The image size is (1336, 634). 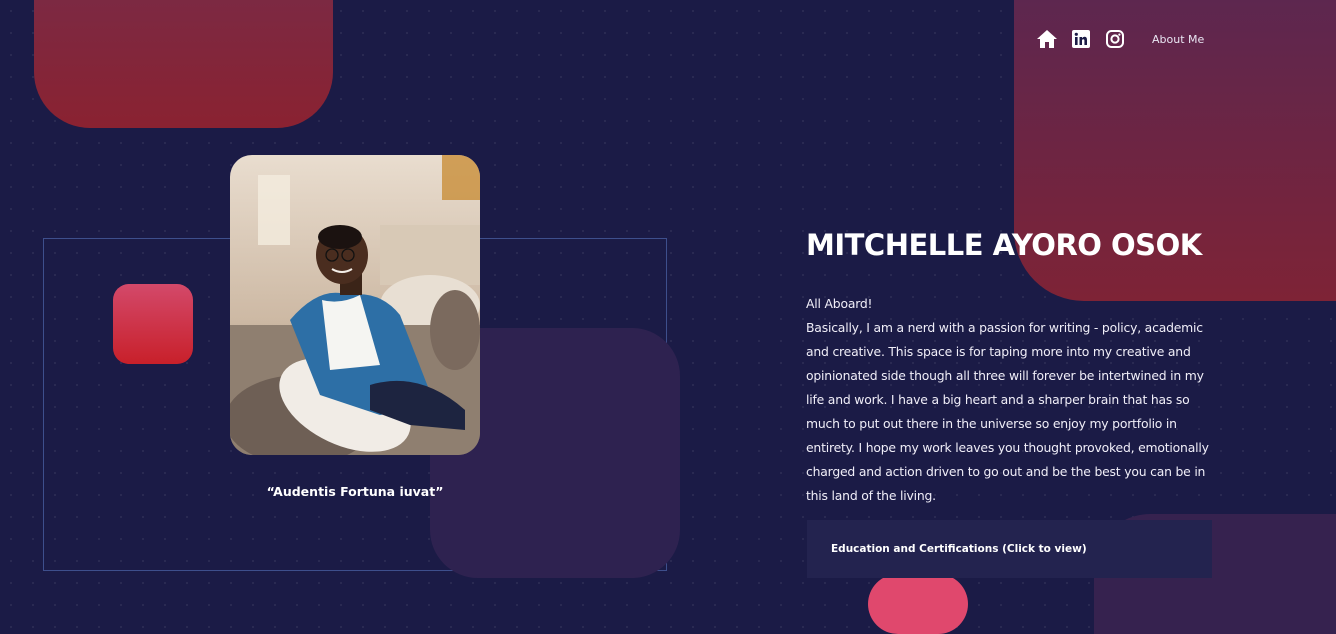 I want to click on decorative-shape-top-left, so click(x=183, y=64).